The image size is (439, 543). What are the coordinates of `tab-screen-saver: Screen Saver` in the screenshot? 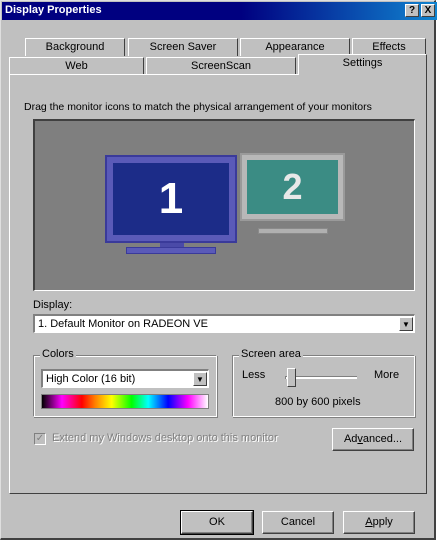 It's located at (183, 47).